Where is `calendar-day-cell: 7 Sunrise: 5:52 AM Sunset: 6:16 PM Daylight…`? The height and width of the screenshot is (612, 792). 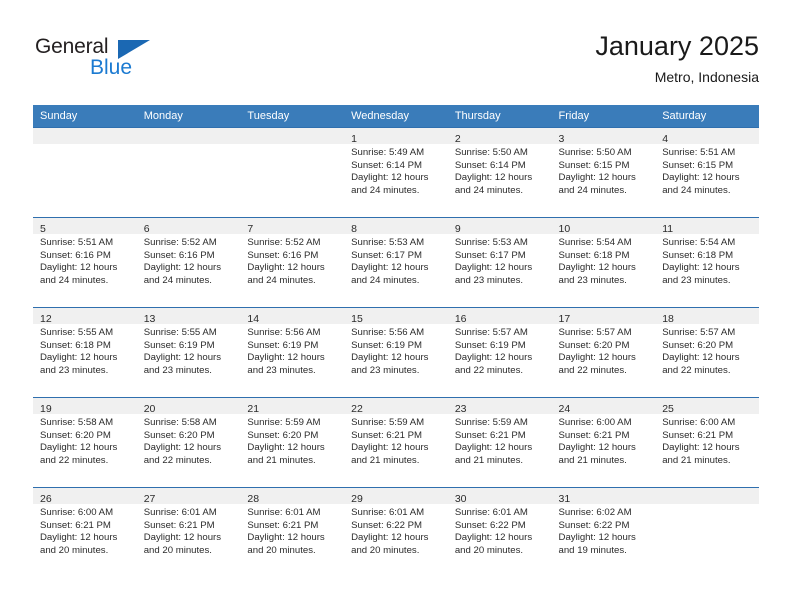 calendar-day-cell: 7 Sunrise: 5:52 AM Sunset: 6:16 PM Daylight… is located at coordinates (292, 262).